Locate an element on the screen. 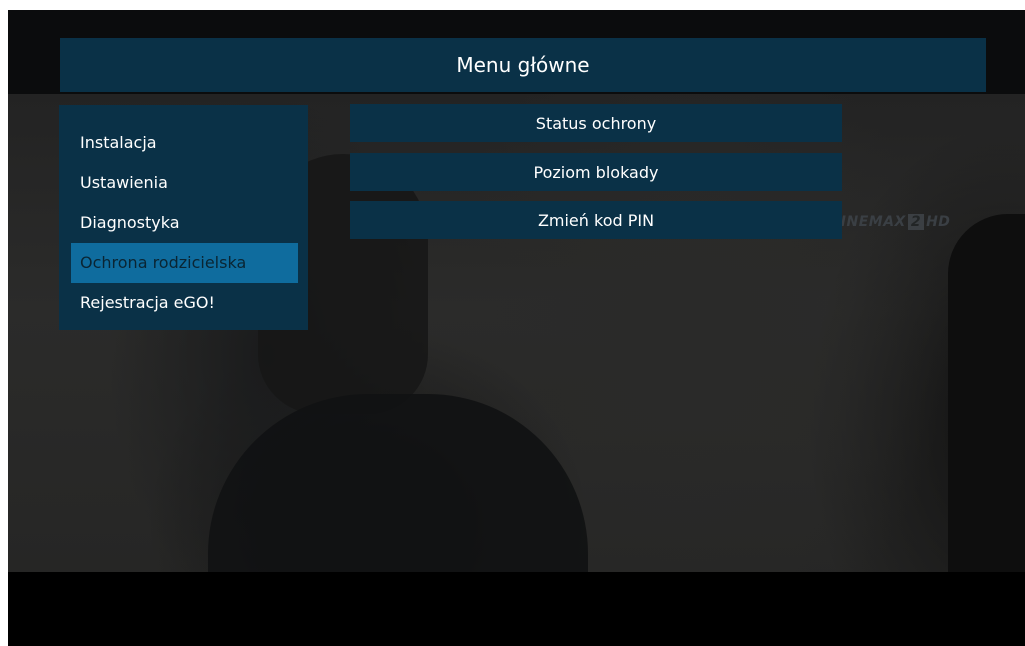  submenu-item-zmien-kod-pin: Zmień kod PIN is located at coordinates (596, 220).